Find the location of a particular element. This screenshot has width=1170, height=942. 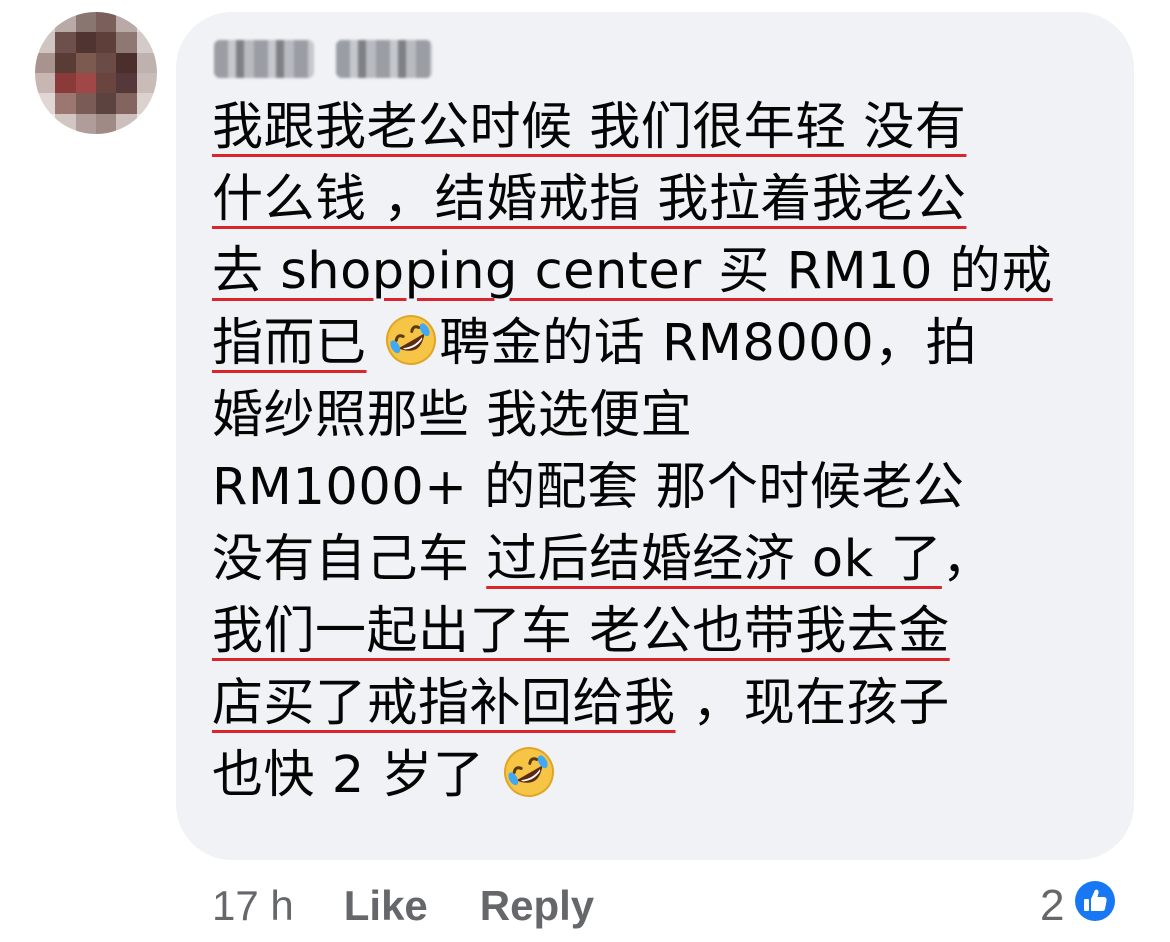

comment-line: 店买了戒指补回给我 ，现在孩子 is located at coordinates (662, 704).